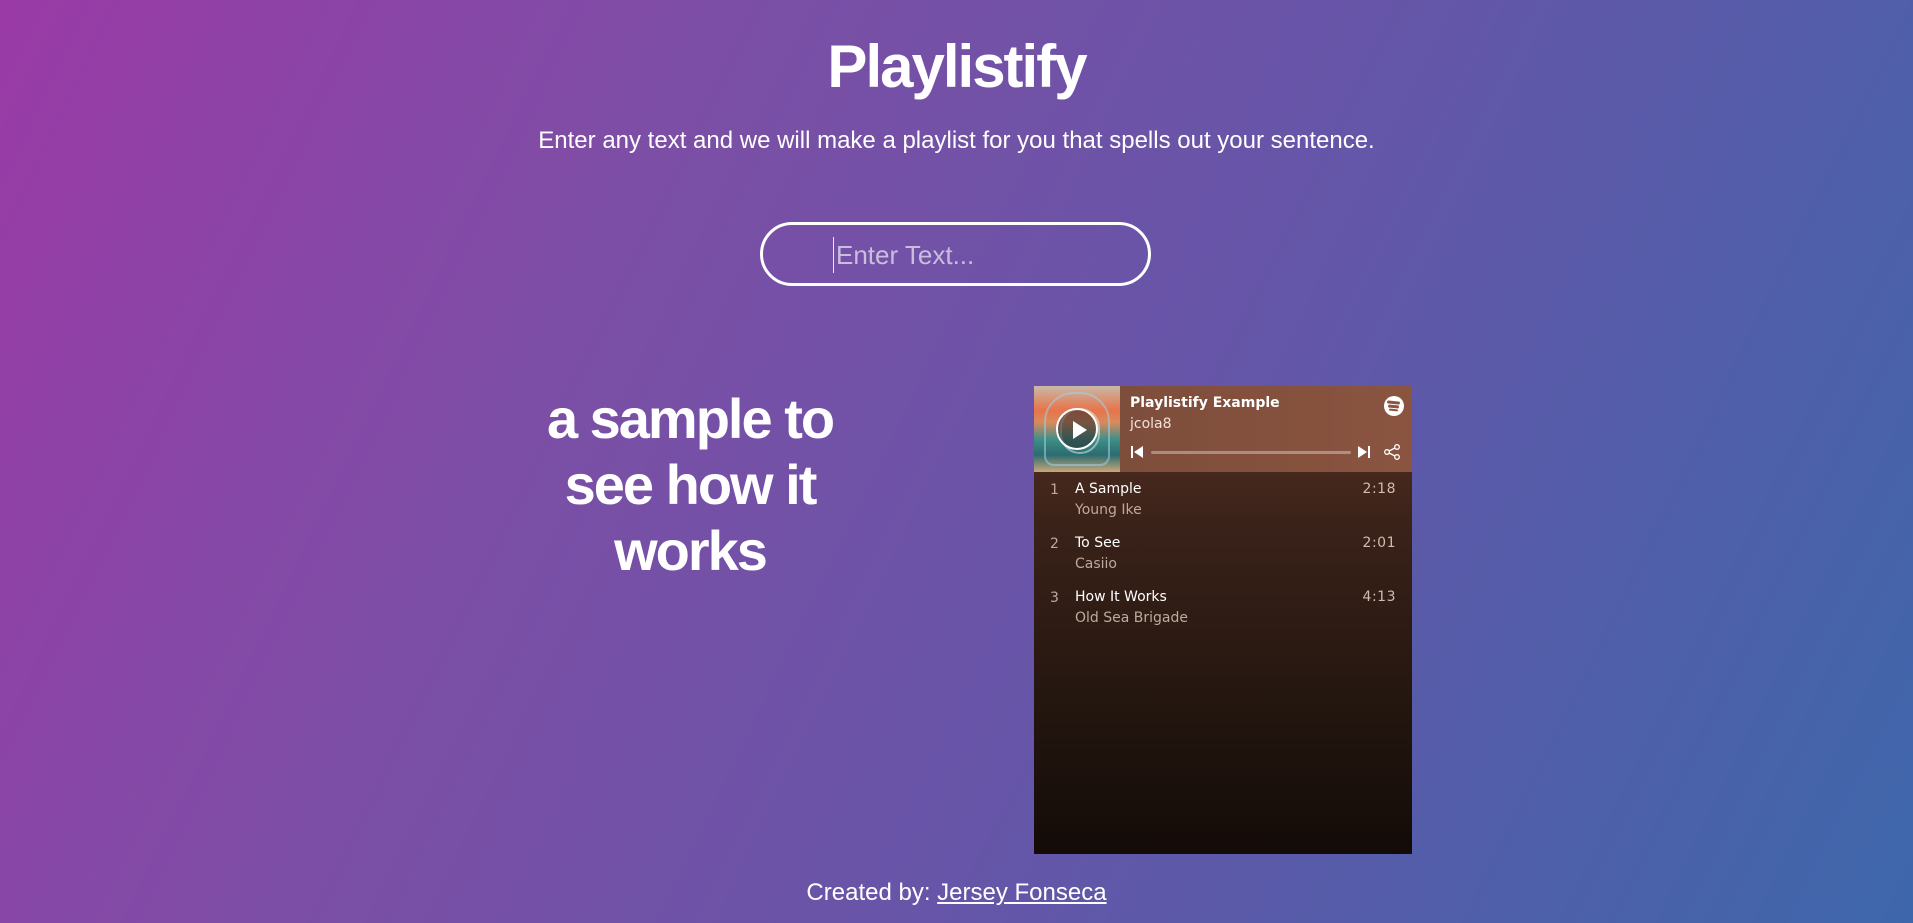 The image size is (1913, 923). What do you see at coordinates (1121, 597) in the screenshot?
I see `track-name: How It Works` at bounding box center [1121, 597].